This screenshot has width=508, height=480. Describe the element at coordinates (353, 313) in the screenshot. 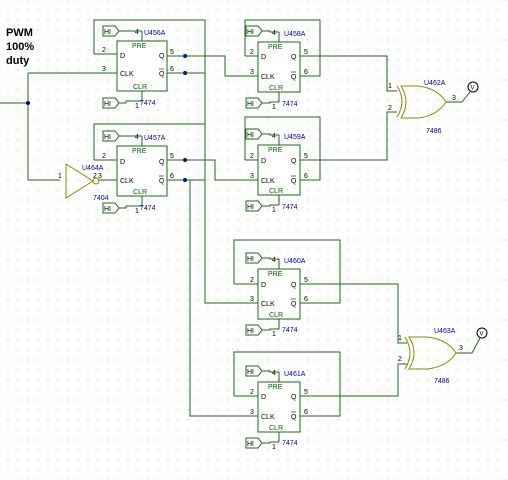

I see `wire-u460q-xor2` at that location.